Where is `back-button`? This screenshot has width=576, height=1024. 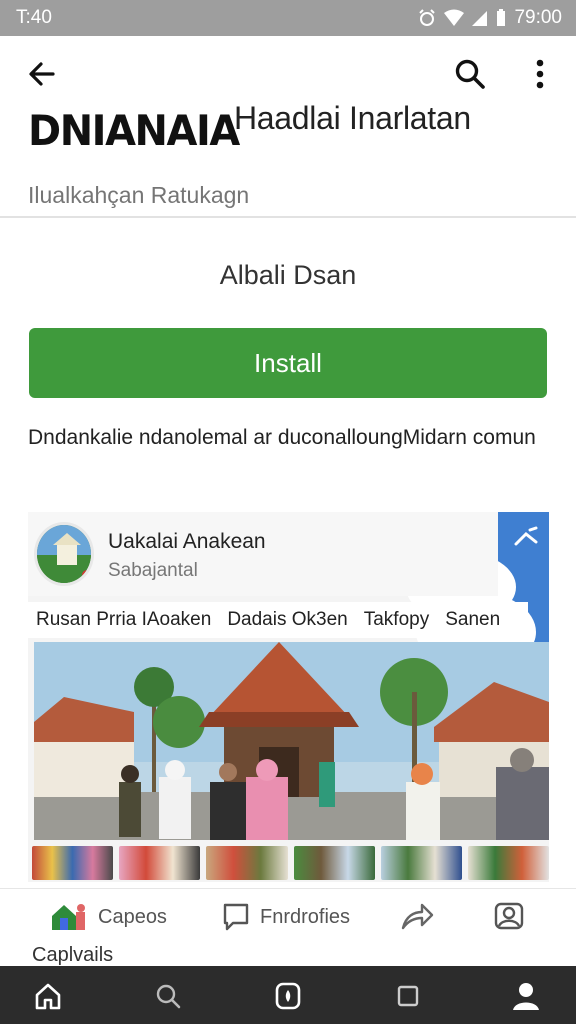 back-button is located at coordinates (42, 74).